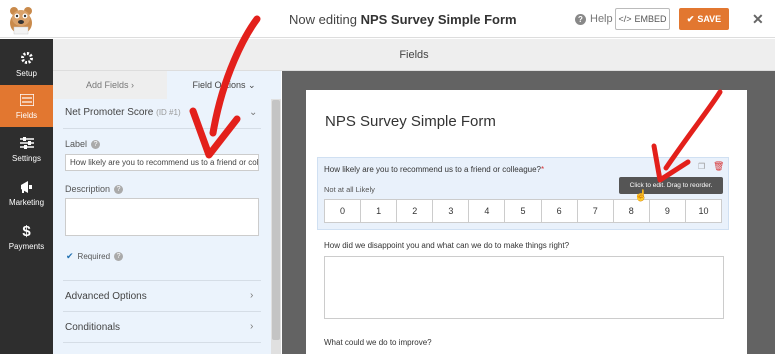 Image resolution: width=775 pixels, height=354 pixels. What do you see at coordinates (668, 211) in the screenshot?
I see `scale-option-9: 9` at bounding box center [668, 211].